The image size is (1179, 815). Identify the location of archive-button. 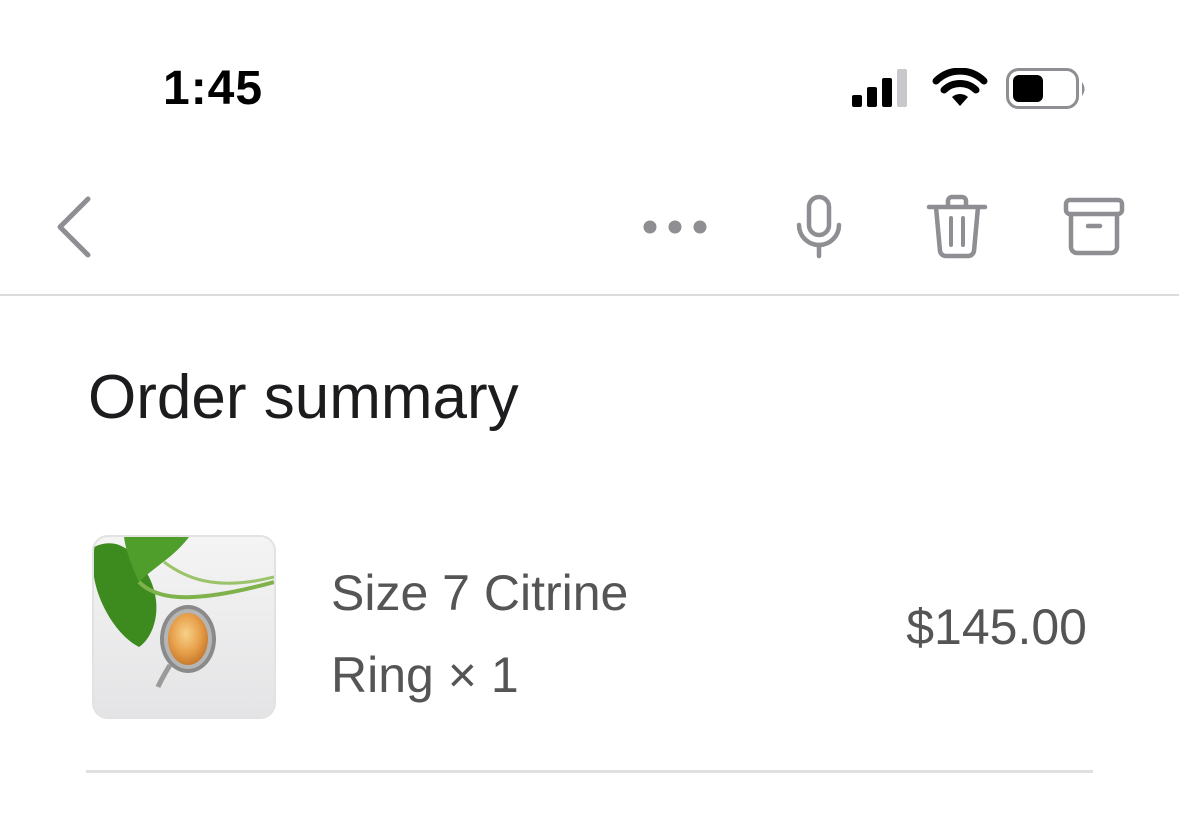
(1095, 226).